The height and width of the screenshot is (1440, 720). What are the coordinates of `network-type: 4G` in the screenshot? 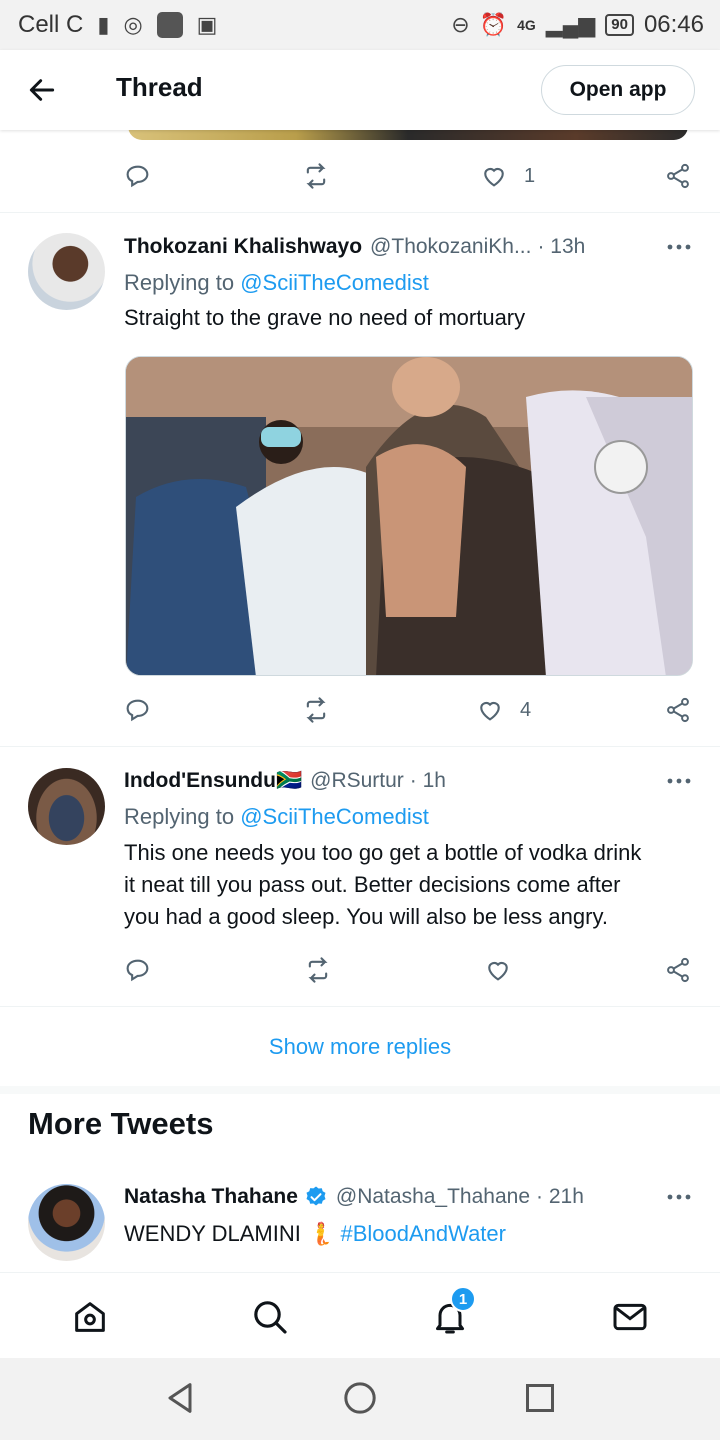 It's located at (526, 25).